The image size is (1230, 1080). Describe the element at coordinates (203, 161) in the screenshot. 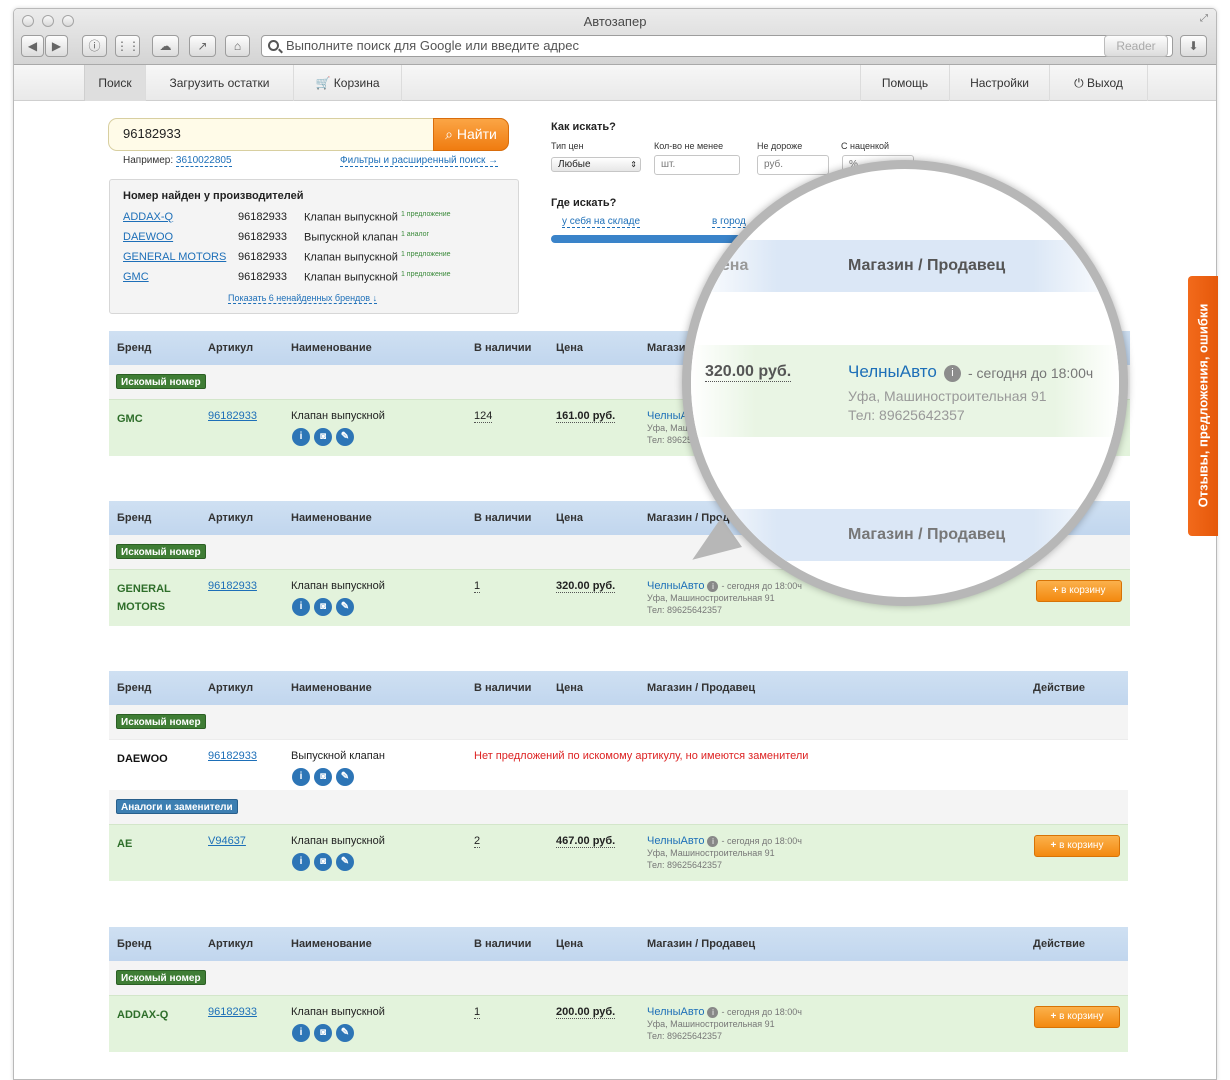

I see `example-link: 3610022805` at that location.